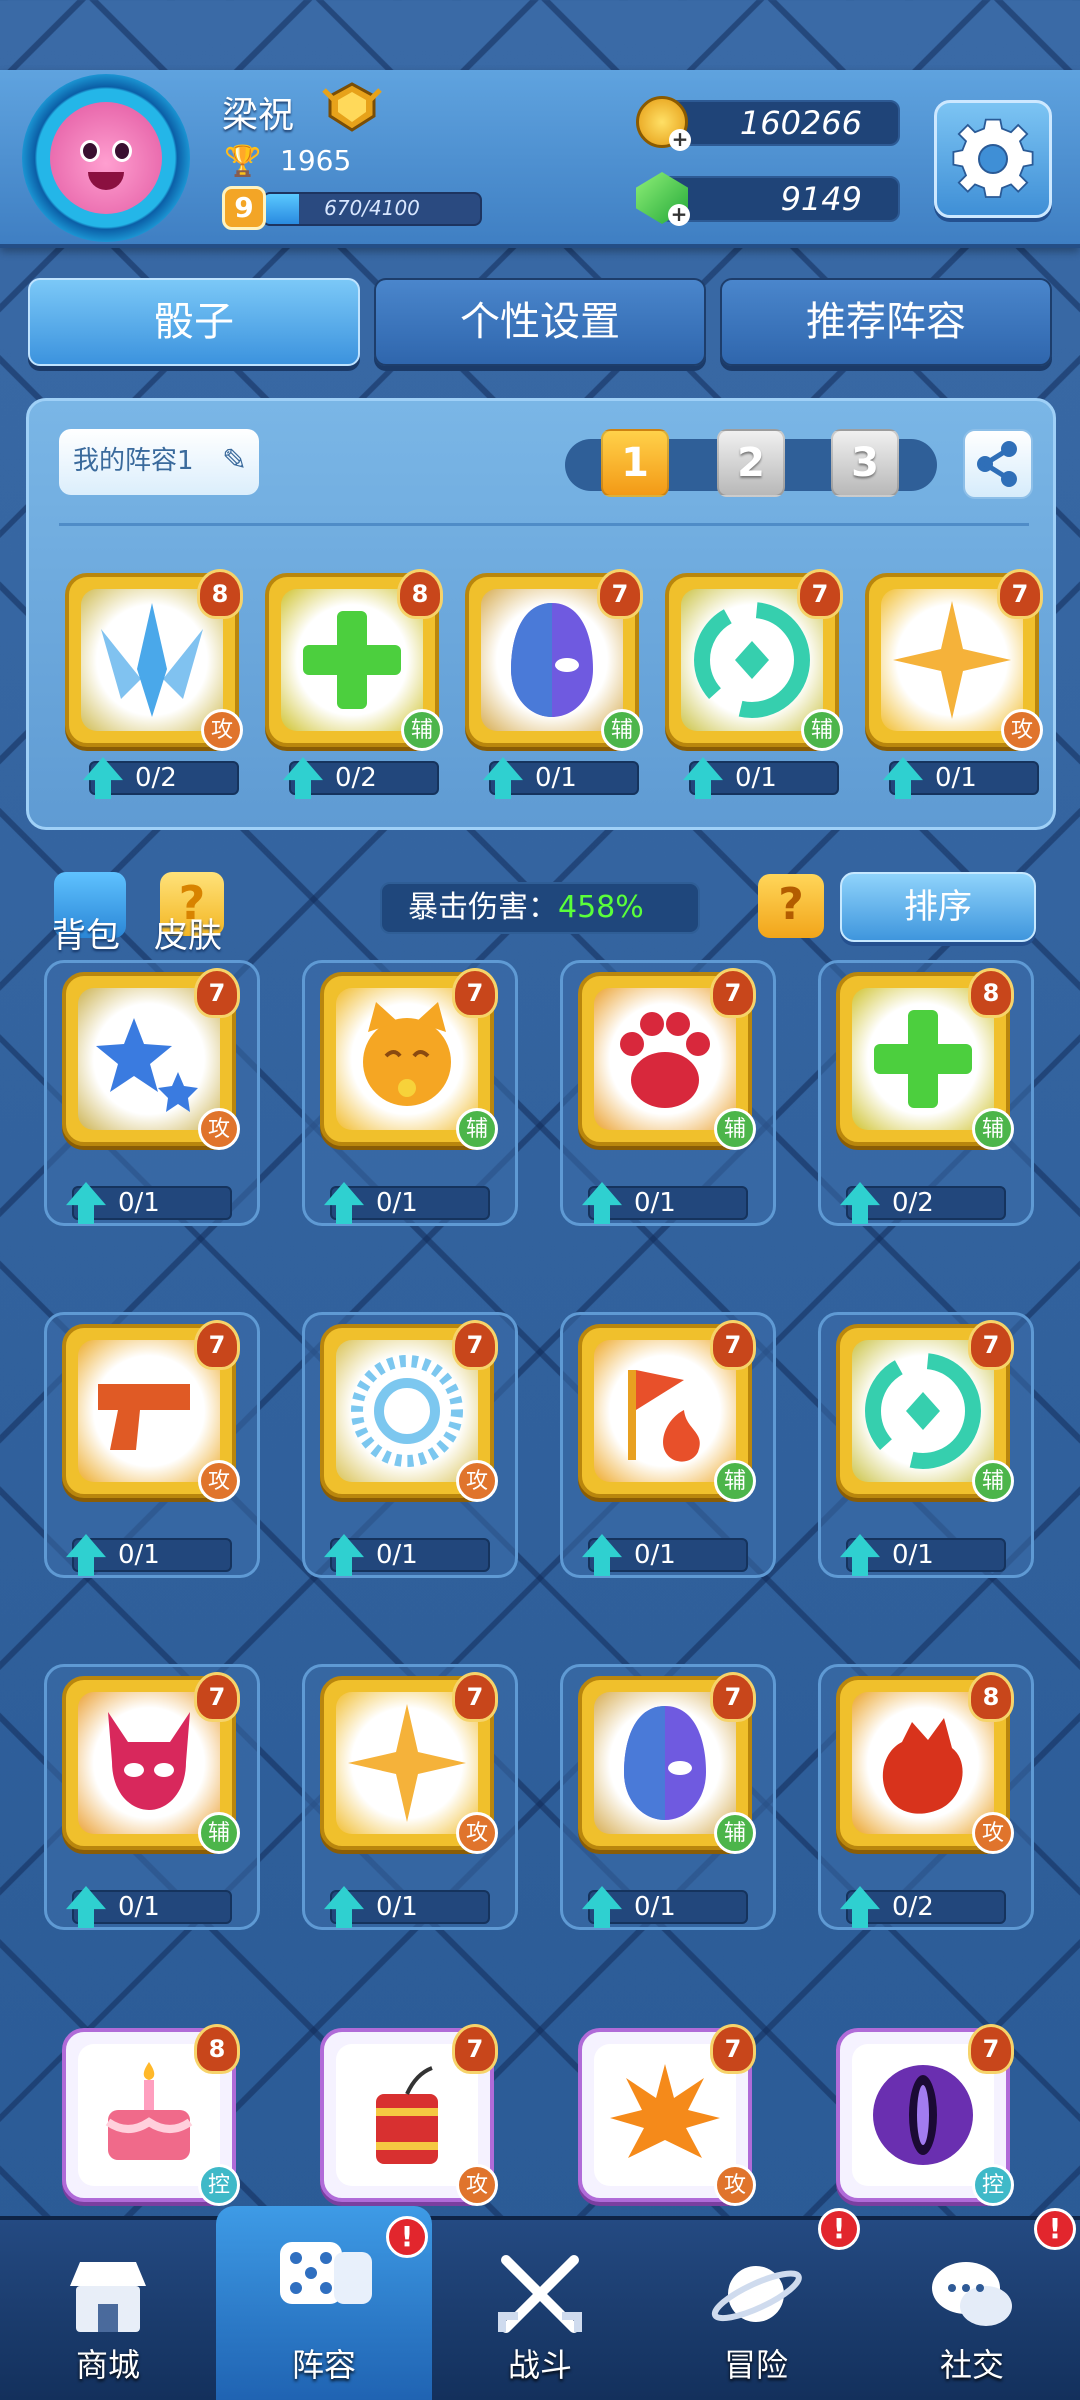  What do you see at coordinates (998, 464) in the screenshot?
I see `share-button` at bounding box center [998, 464].